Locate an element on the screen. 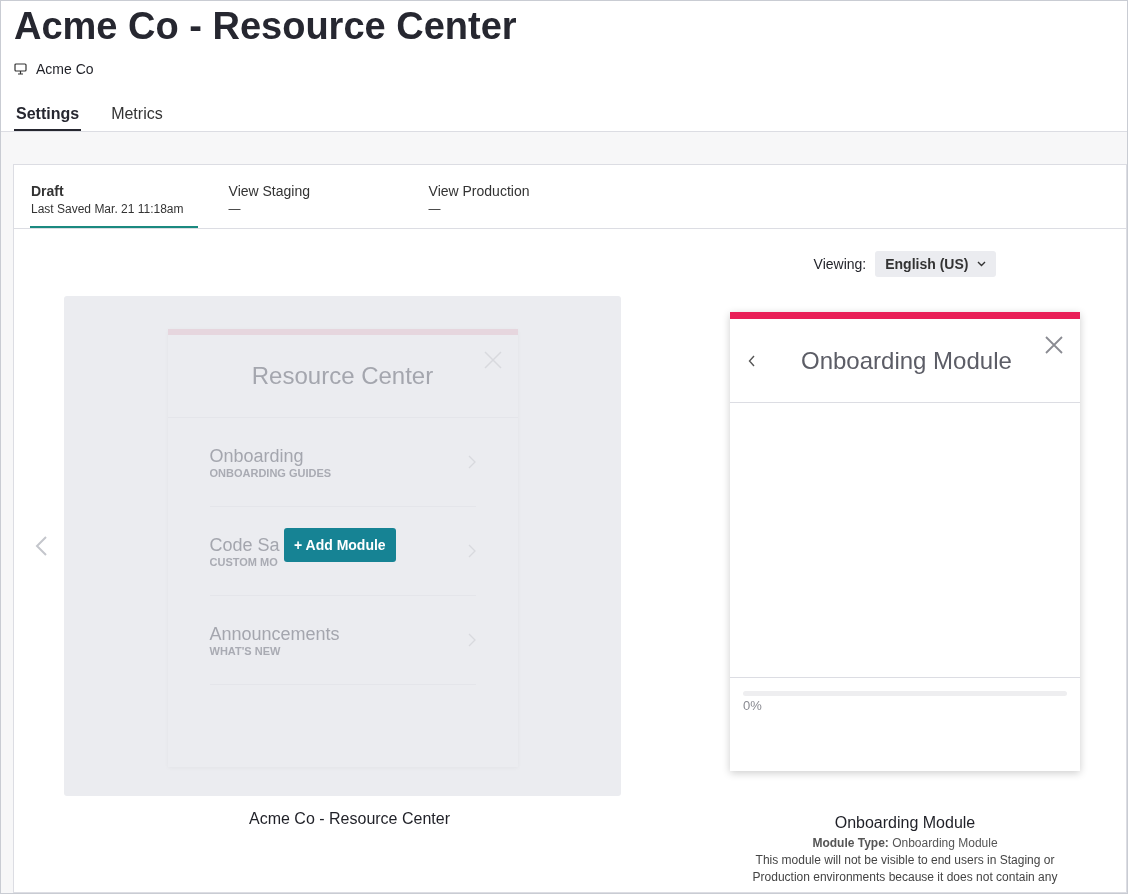 Image resolution: width=1128 pixels, height=894 pixels. add-module-button: + Add Module is located at coordinates (340, 545).